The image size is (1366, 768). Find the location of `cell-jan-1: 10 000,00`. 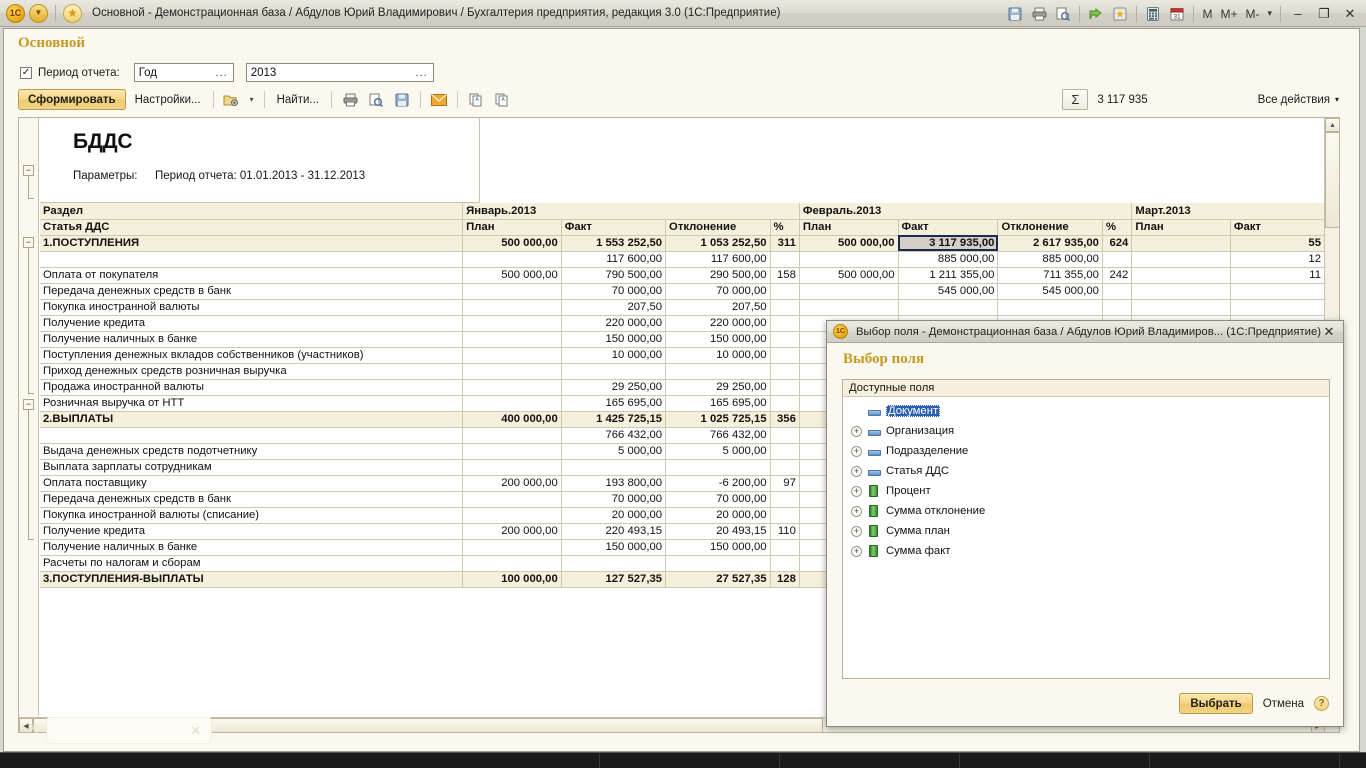

cell-jan-1: 10 000,00 is located at coordinates (614, 355).